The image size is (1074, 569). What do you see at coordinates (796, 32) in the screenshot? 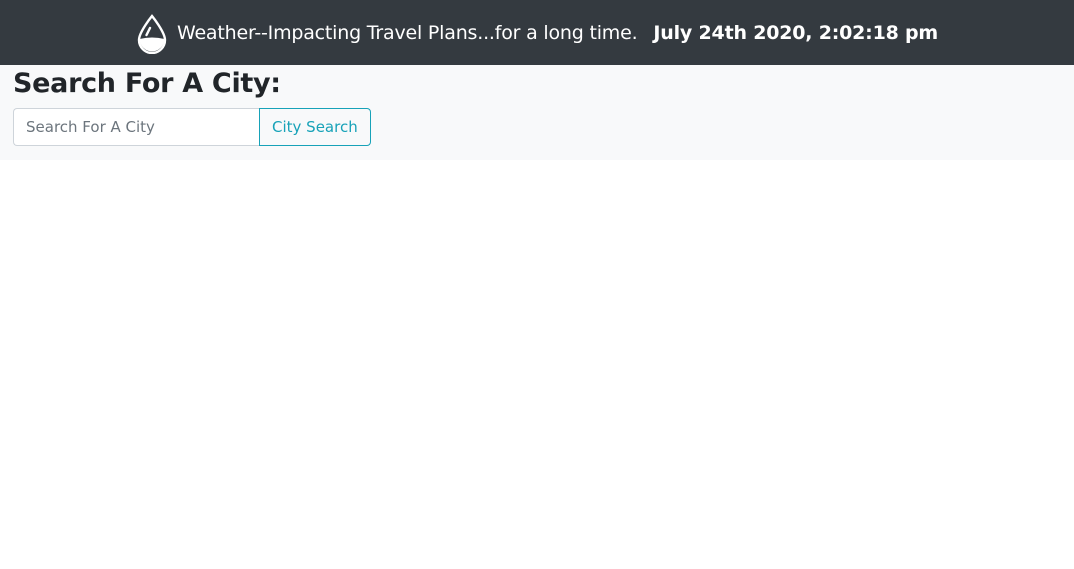
I see `current-datetime: July 24th 2020, 2:02:18 pm` at bounding box center [796, 32].